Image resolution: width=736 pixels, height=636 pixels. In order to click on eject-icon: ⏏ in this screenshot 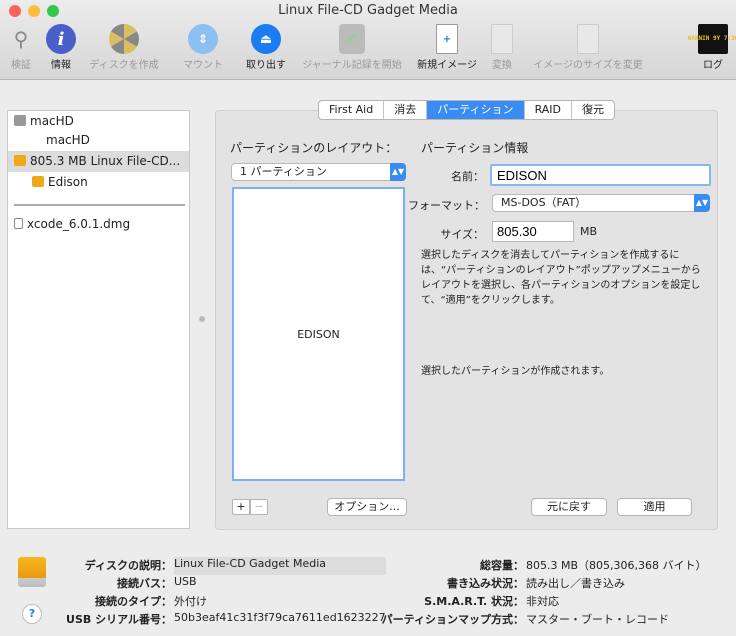, I will do `click(266, 39)`.